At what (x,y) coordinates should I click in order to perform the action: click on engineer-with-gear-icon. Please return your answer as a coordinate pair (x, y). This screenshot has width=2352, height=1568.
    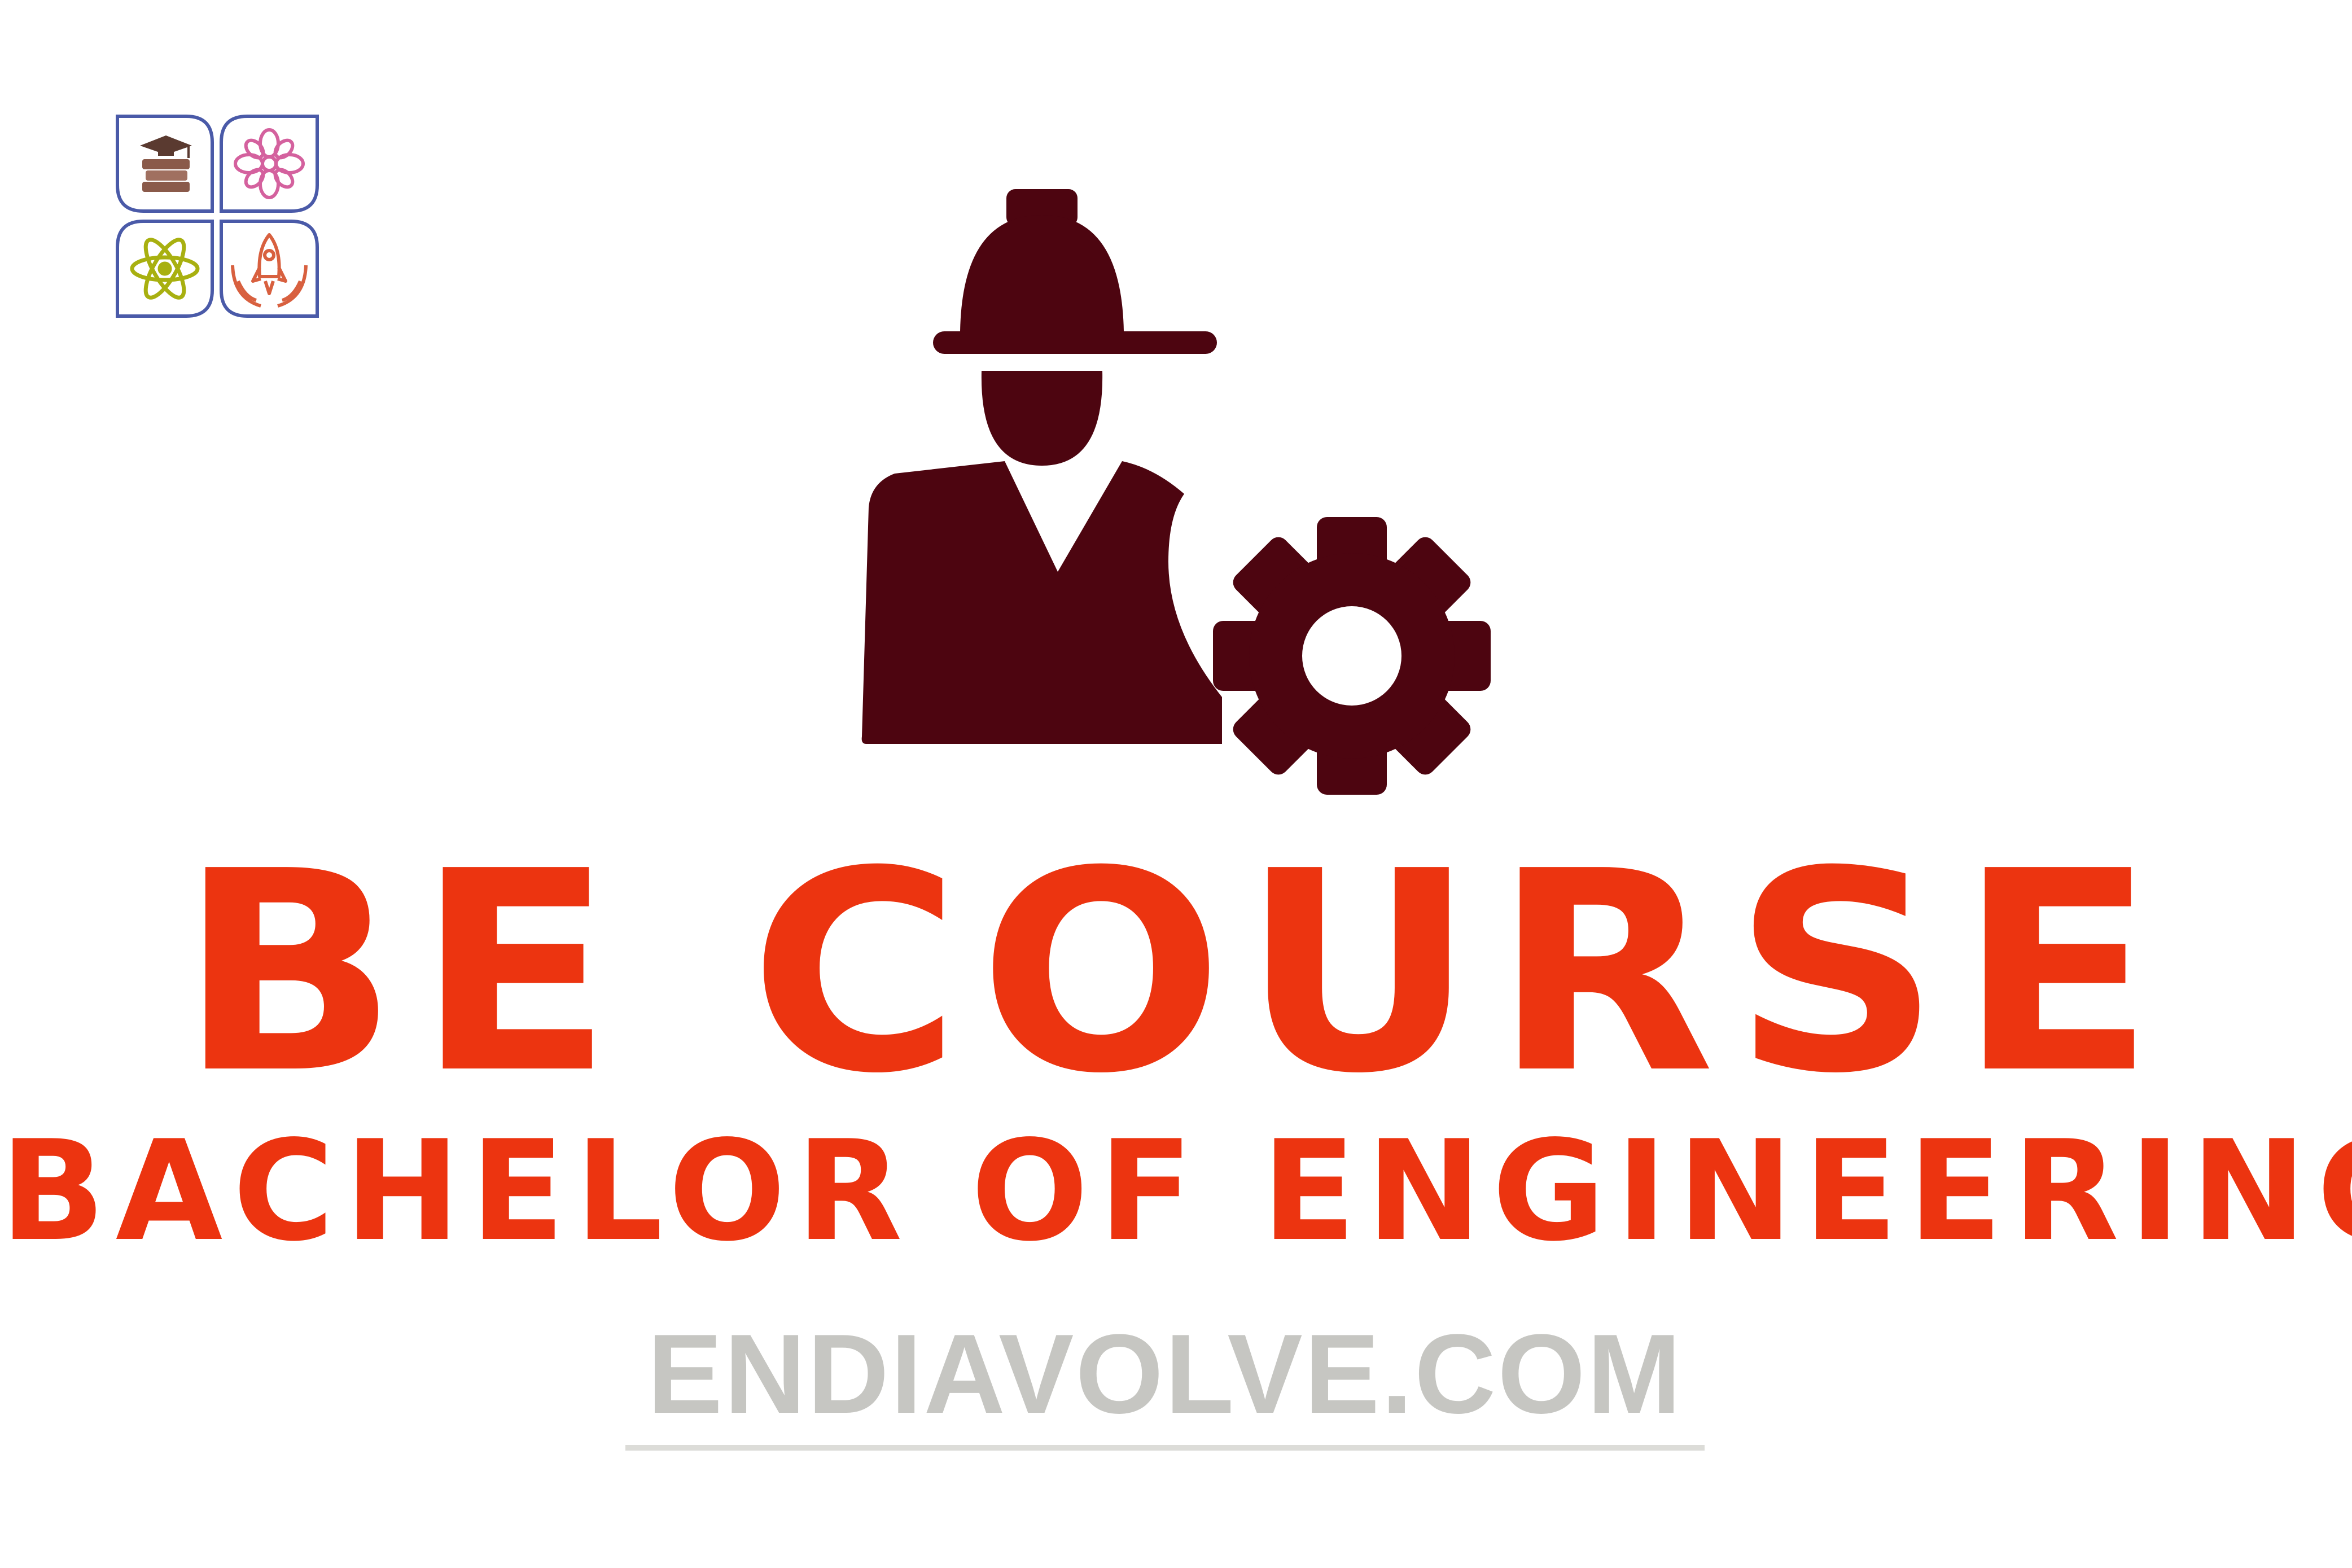
    Looking at the image, I should click on (1176, 492).